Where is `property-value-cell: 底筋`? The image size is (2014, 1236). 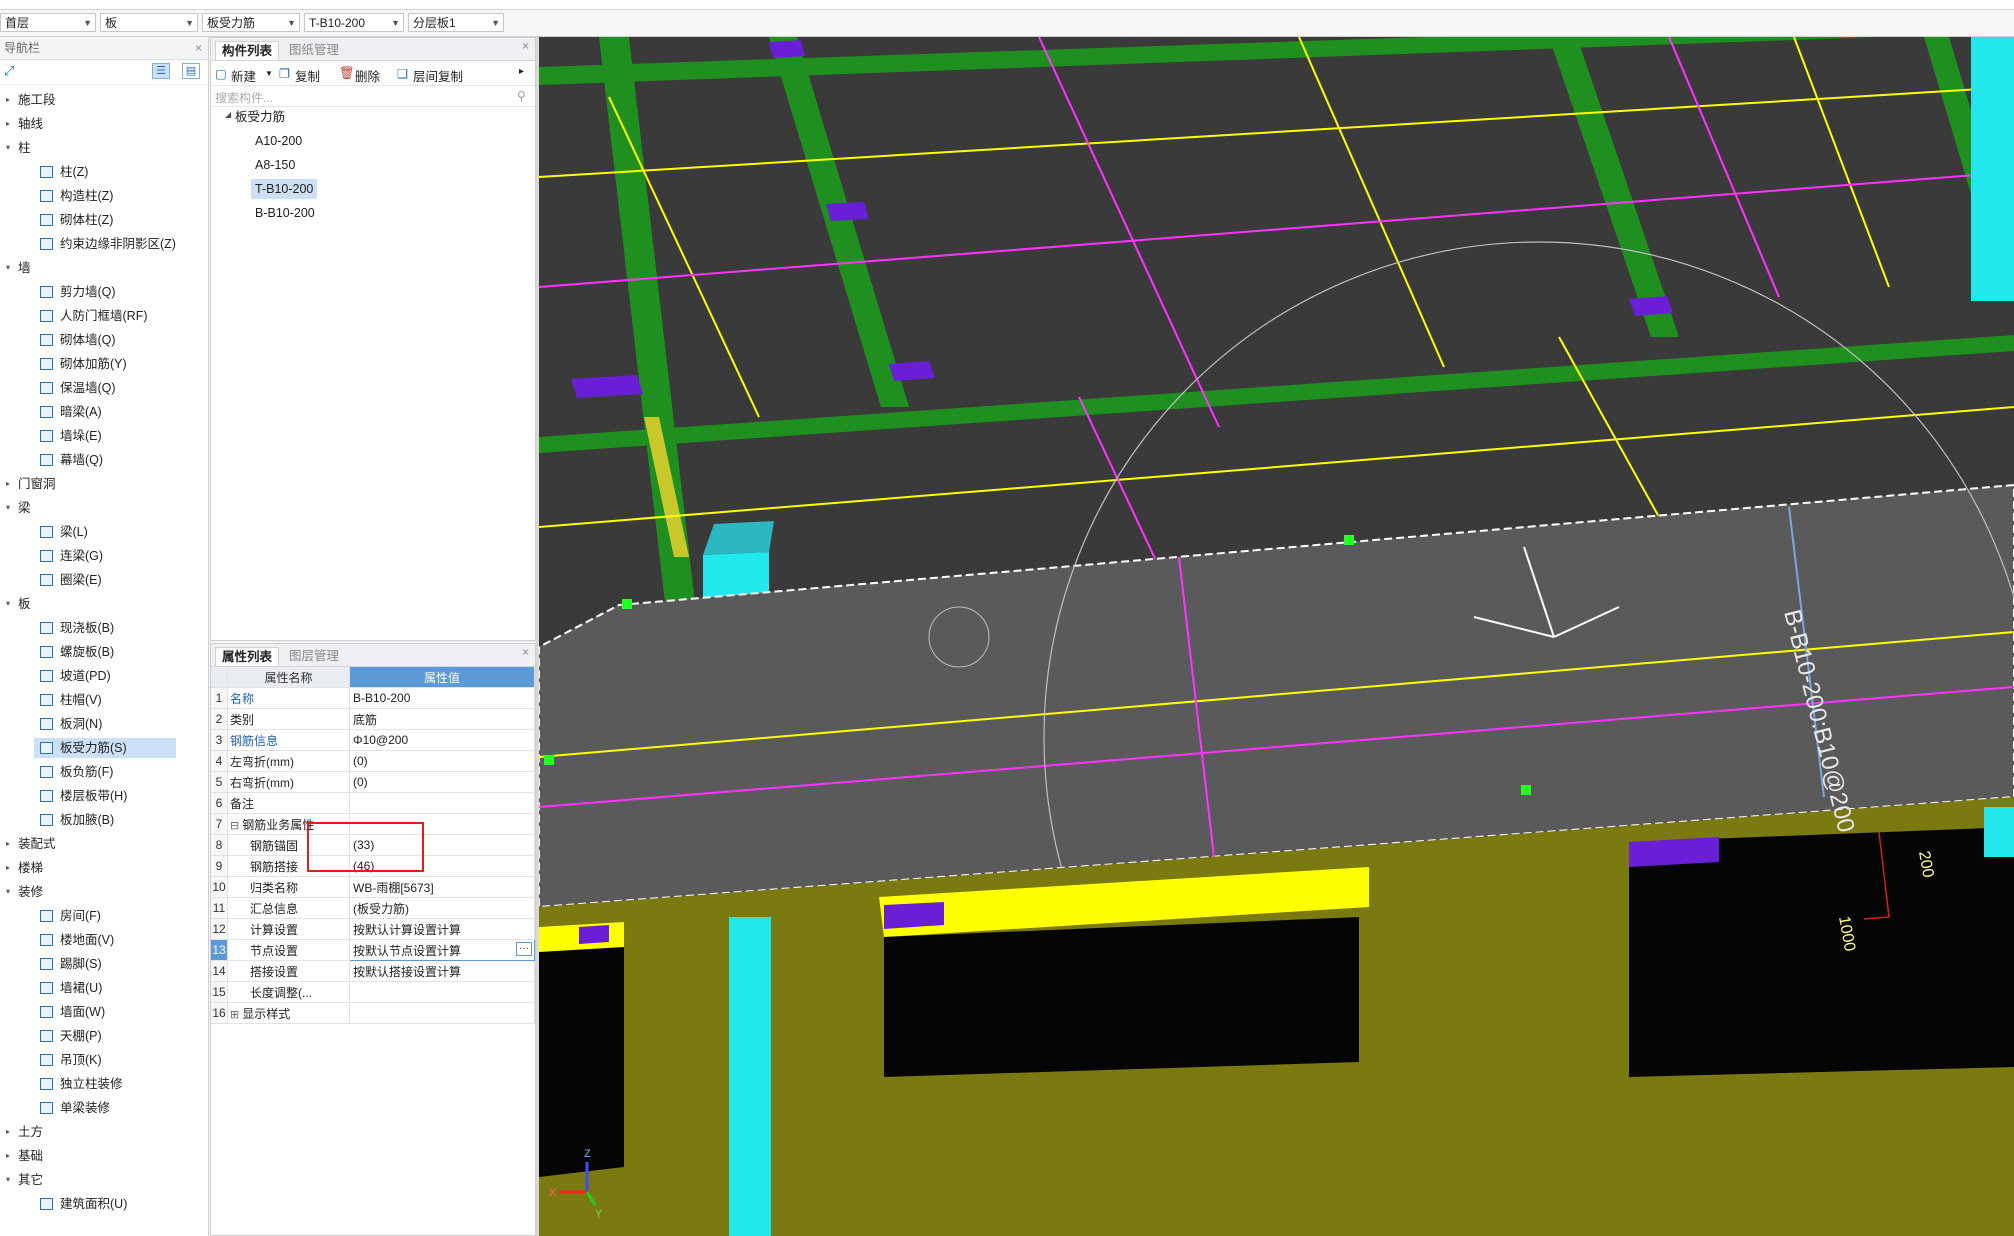
property-value-cell: 底筋 is located at coordinates (442, 719).